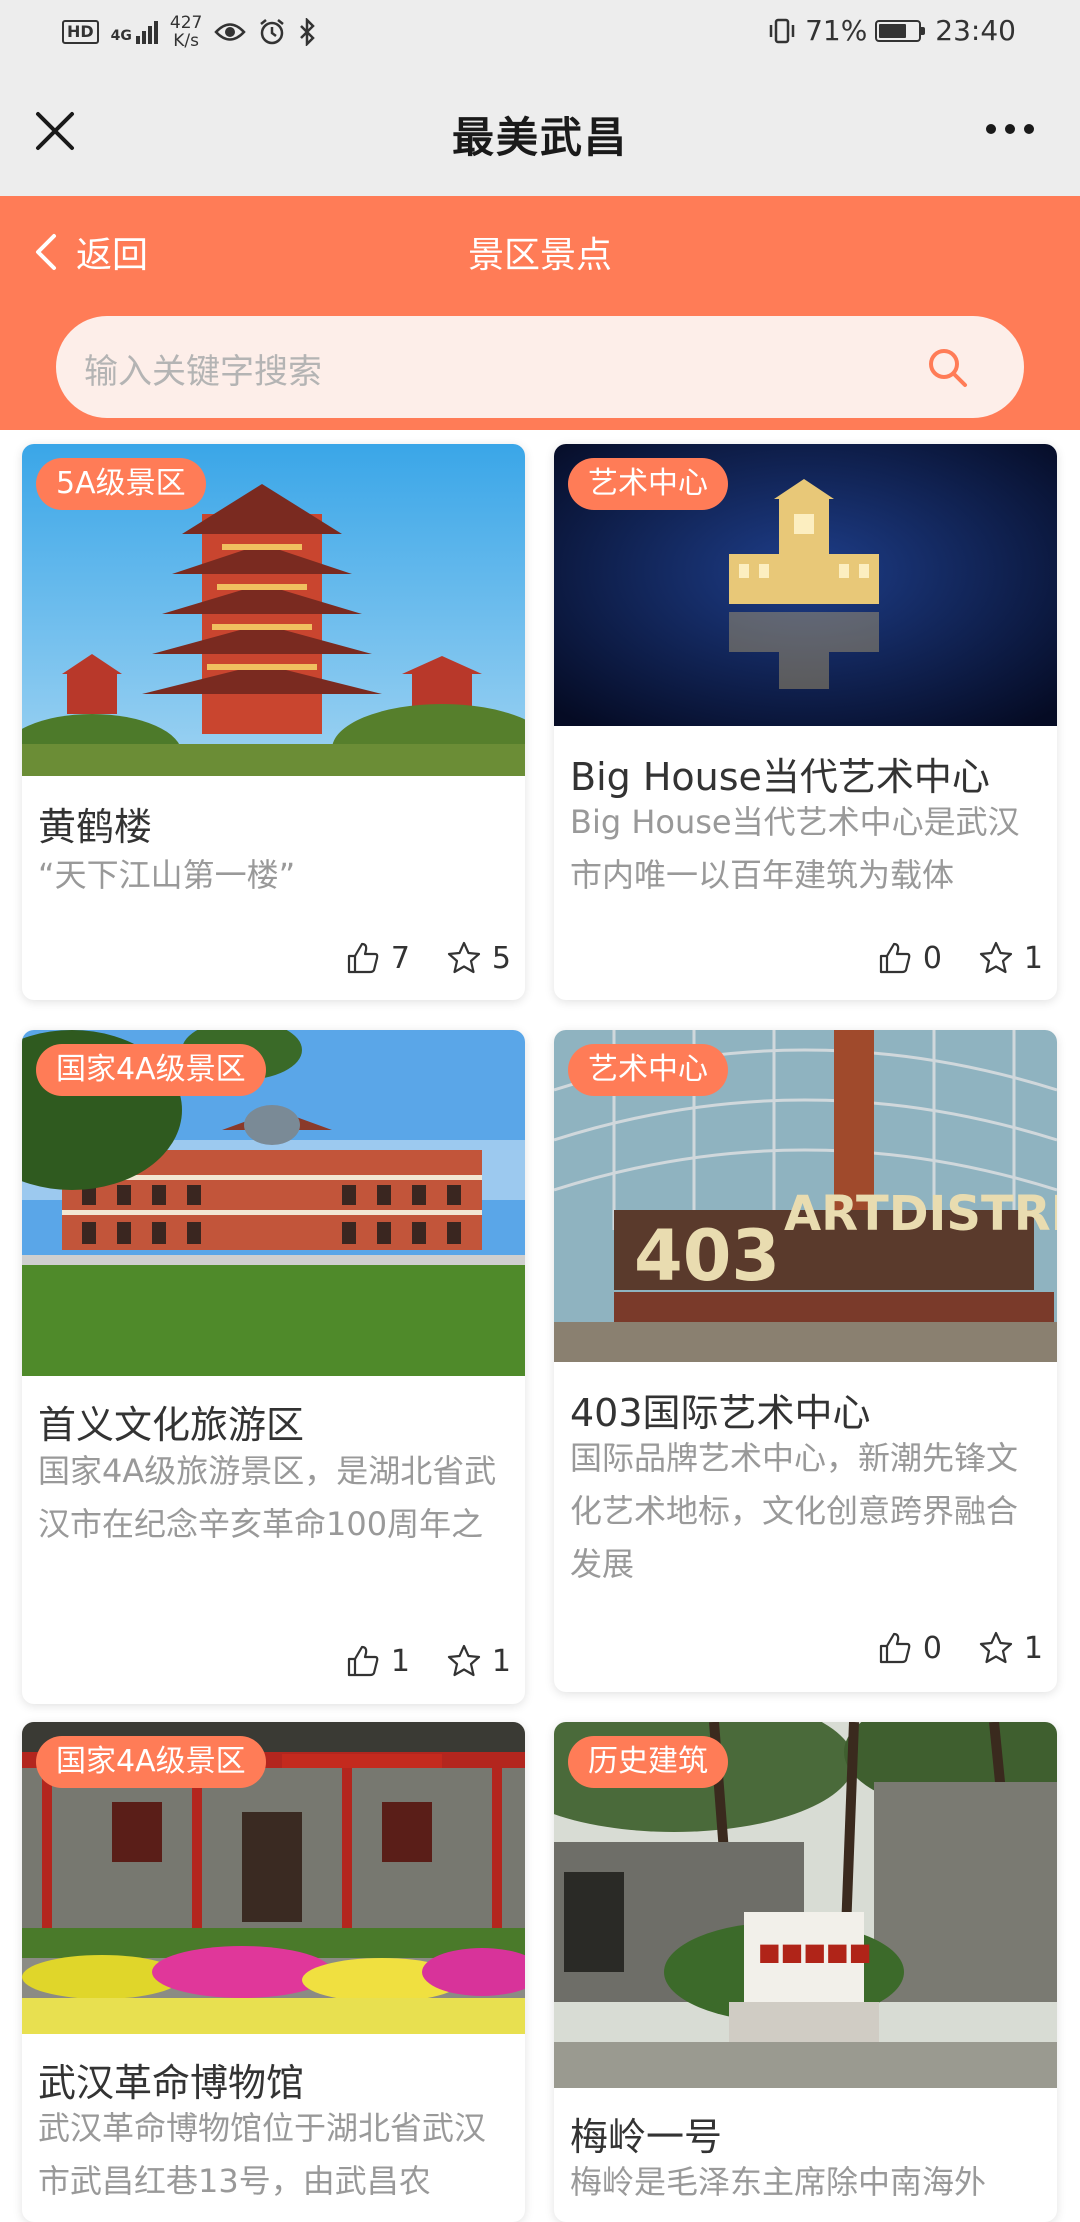 The width and height of the screenshot is (1080, 2222). Describe the element at coordinates (540, 33) in the screenshot. I see `status-bar: HD 4G 427 K/s 71% 23:40` at that location.